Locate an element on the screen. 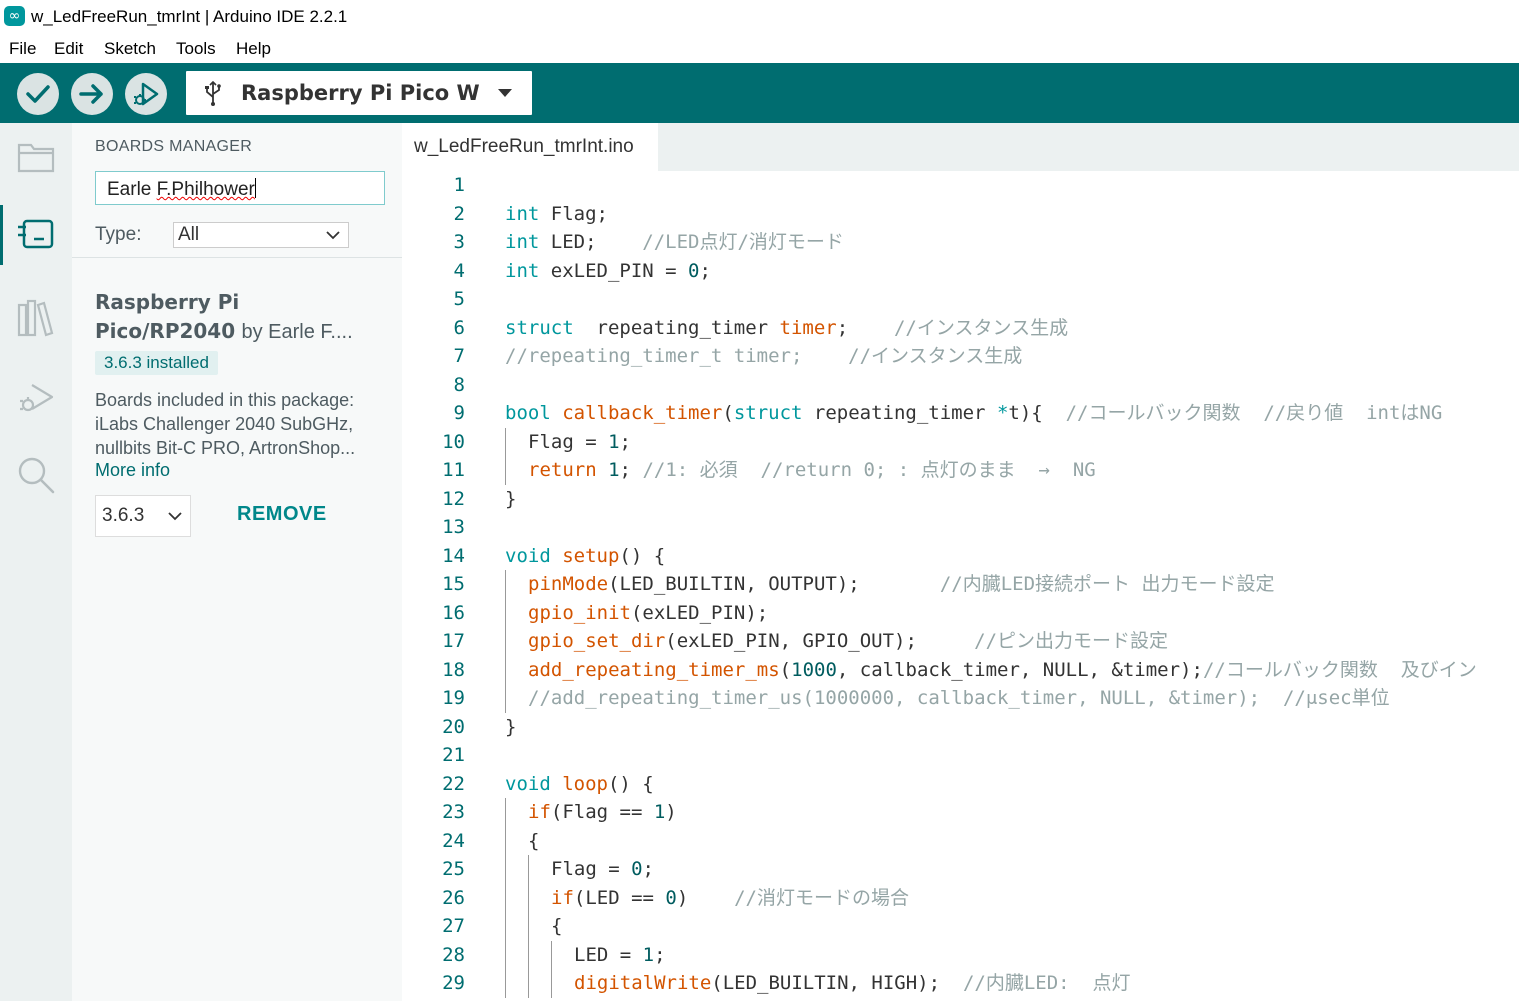 The width and height of the screenshot is (1519, 1001). board-selector: Raspberry Pi Pico W is located at coordinates (359, 93).